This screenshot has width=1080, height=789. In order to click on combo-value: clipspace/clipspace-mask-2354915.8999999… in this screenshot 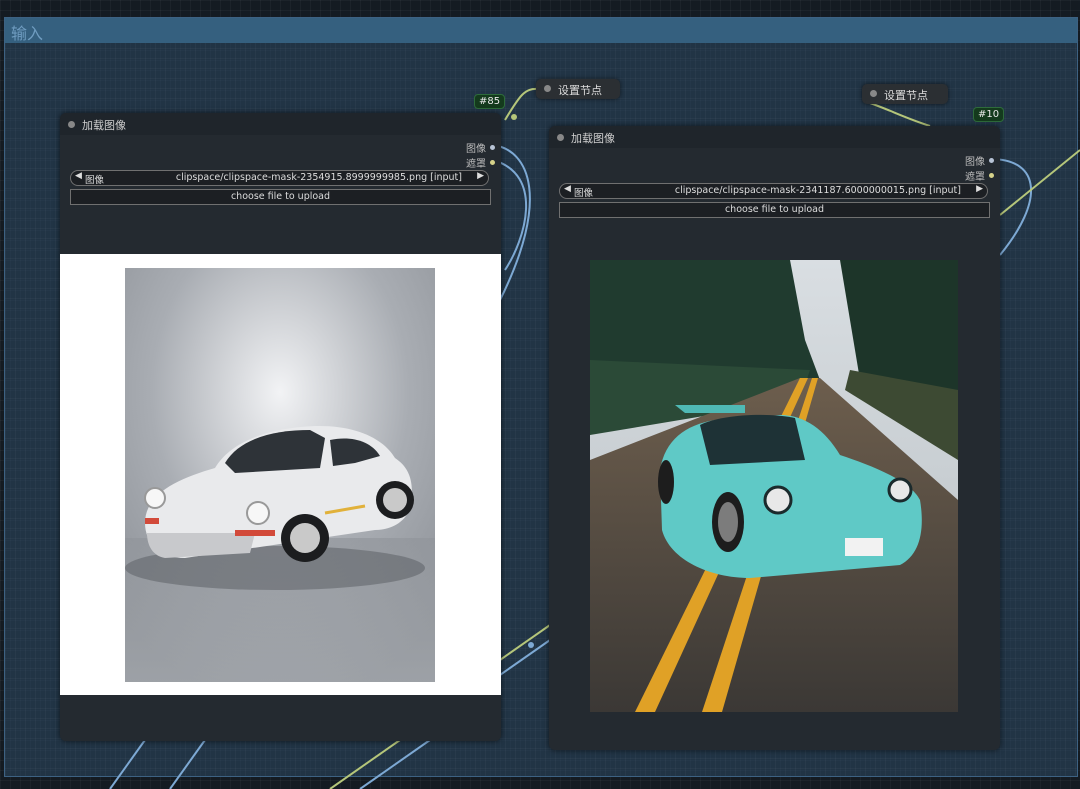, I will do `click(318, 177)`.